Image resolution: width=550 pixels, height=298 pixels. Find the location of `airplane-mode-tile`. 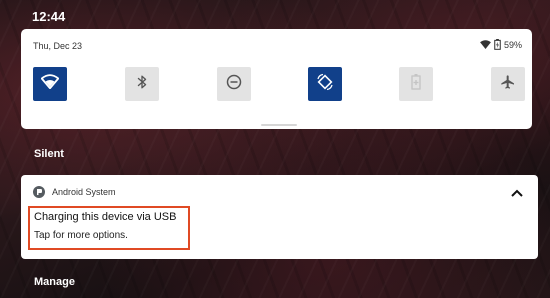

airplane-mode-tile is located at coordinates (508, 84).